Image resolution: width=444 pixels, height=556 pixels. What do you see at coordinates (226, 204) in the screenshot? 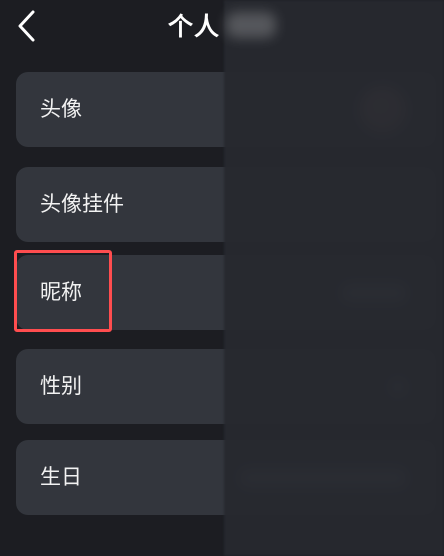
I see `avatar-frame-row: 头像挂件` at bounding box center [226, 204].